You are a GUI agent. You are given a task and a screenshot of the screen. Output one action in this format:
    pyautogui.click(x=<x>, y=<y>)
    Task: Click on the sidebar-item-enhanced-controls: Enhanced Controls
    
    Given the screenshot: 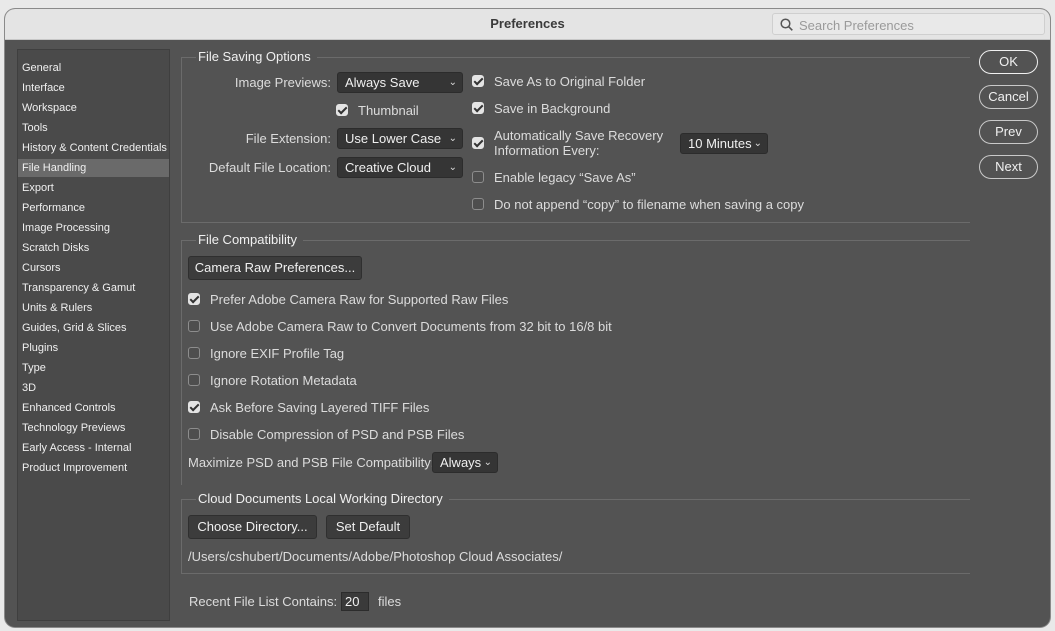 What is the action you would take?
    pyautogui.click(x=93, y=408)
    